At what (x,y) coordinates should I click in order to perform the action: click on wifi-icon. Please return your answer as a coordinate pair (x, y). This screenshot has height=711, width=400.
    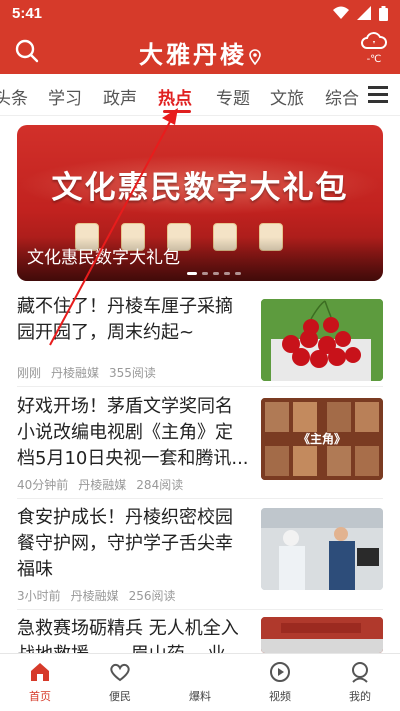
    Looking at the image, I should click on (341, 12).